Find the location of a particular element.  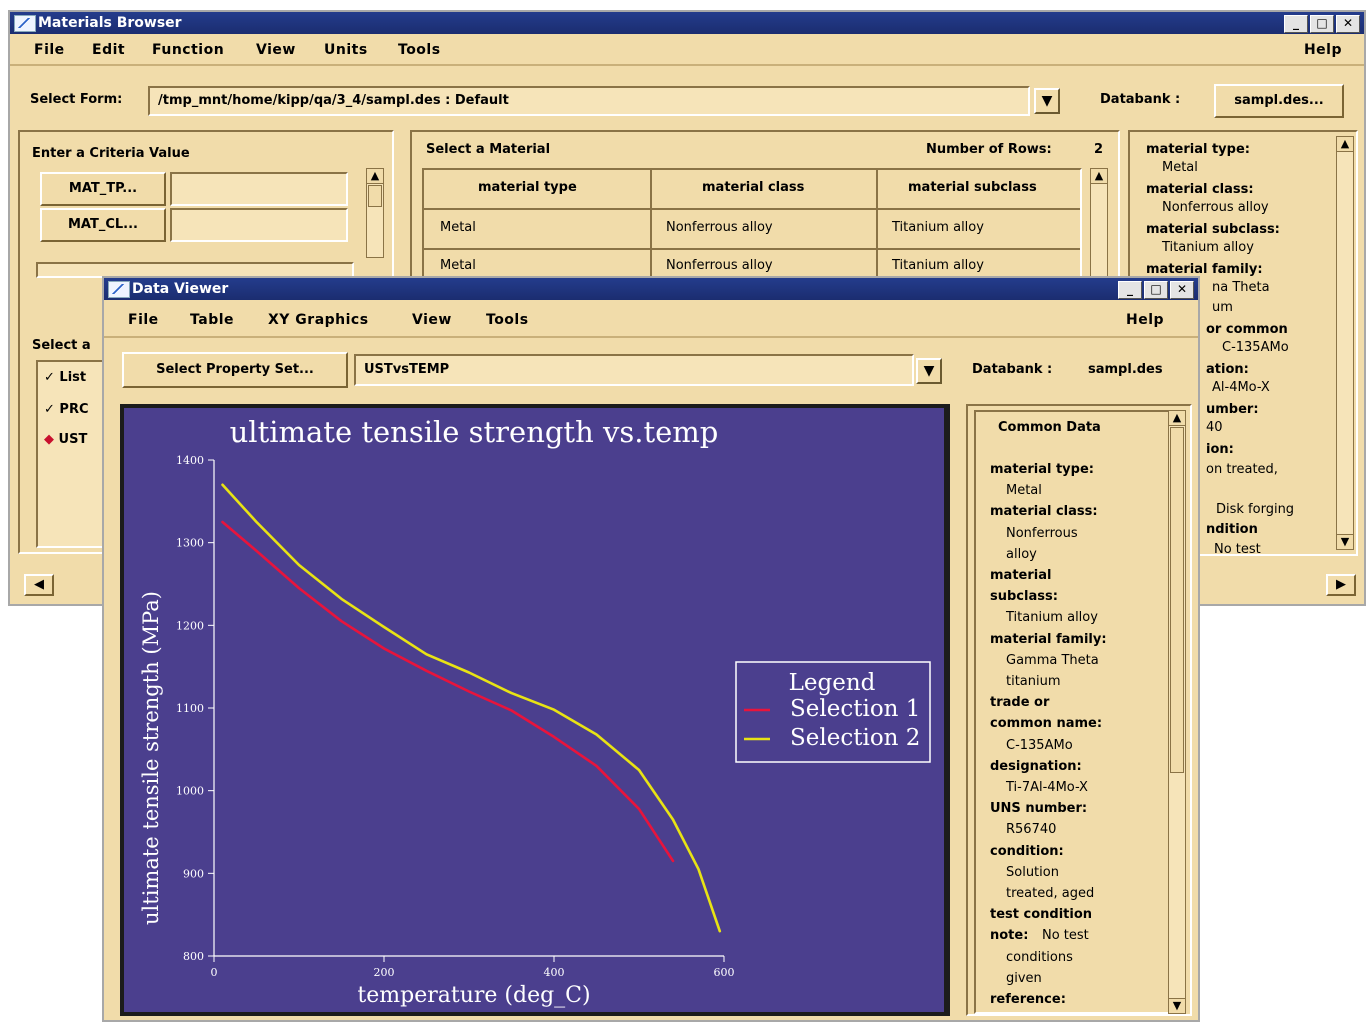

menu-function: Function is located at coordinates (188, 50).